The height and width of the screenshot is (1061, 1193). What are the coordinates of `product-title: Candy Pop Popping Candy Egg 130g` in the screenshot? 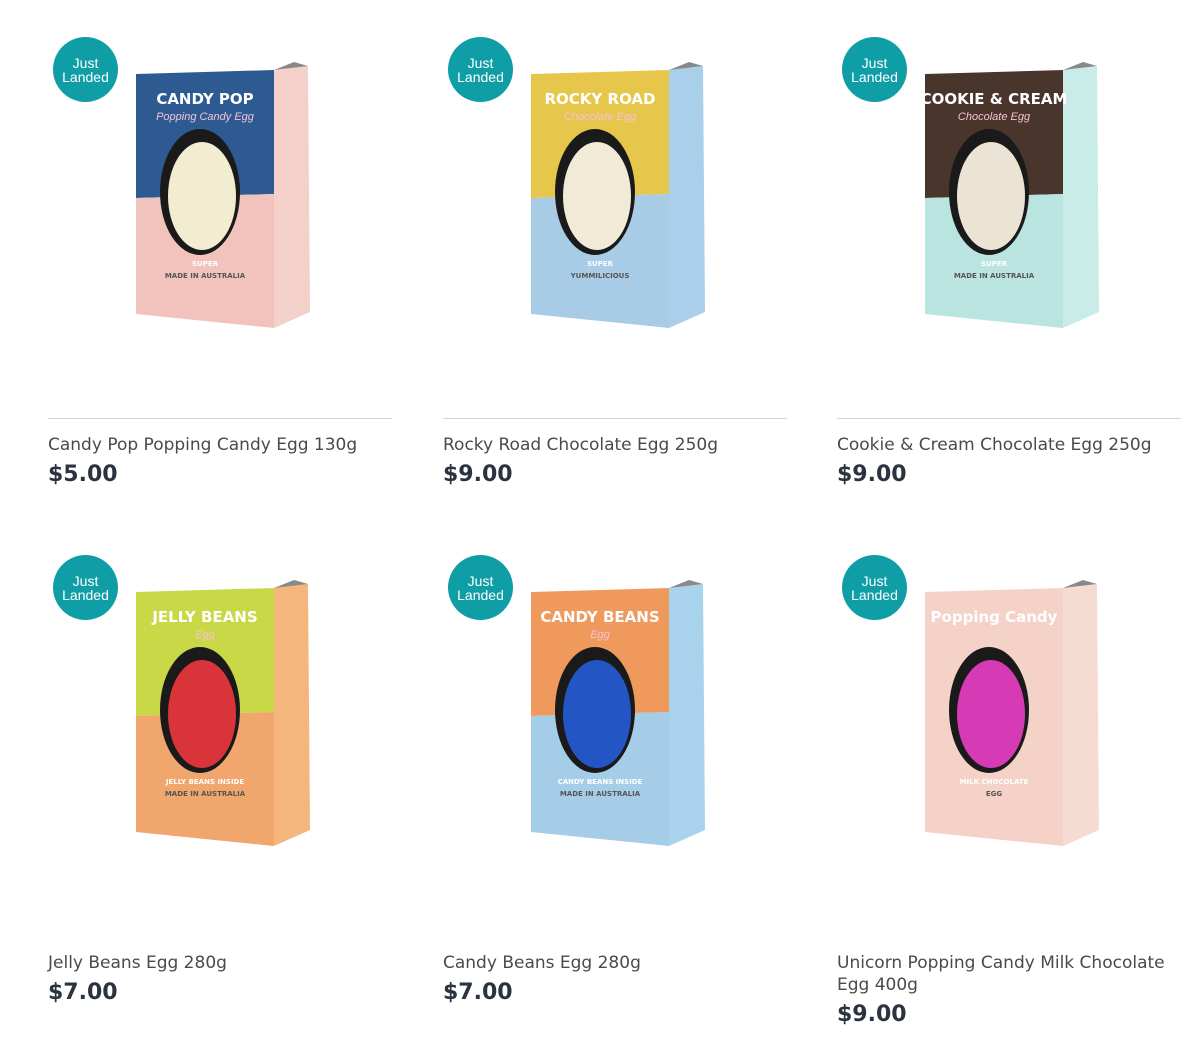 It's located at (220, 445).